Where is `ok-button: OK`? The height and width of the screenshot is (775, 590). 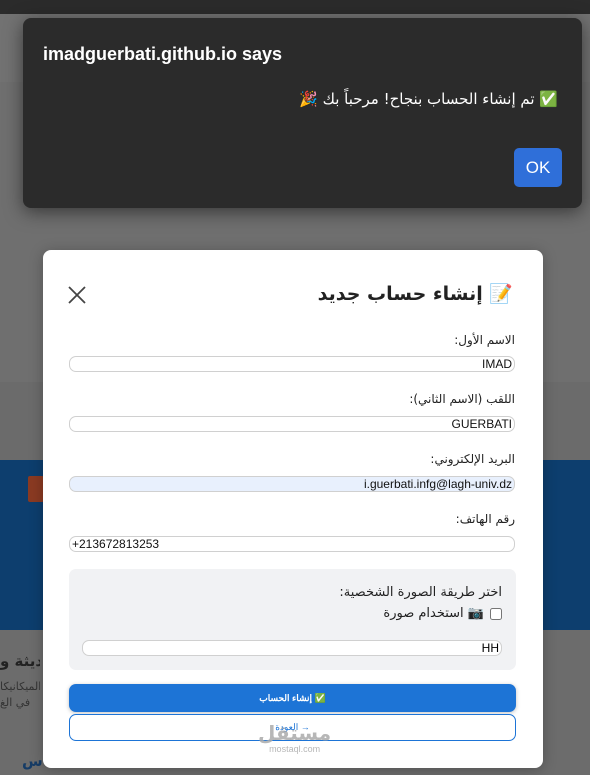 ok-button: OK is located at coordinates (538, 167).